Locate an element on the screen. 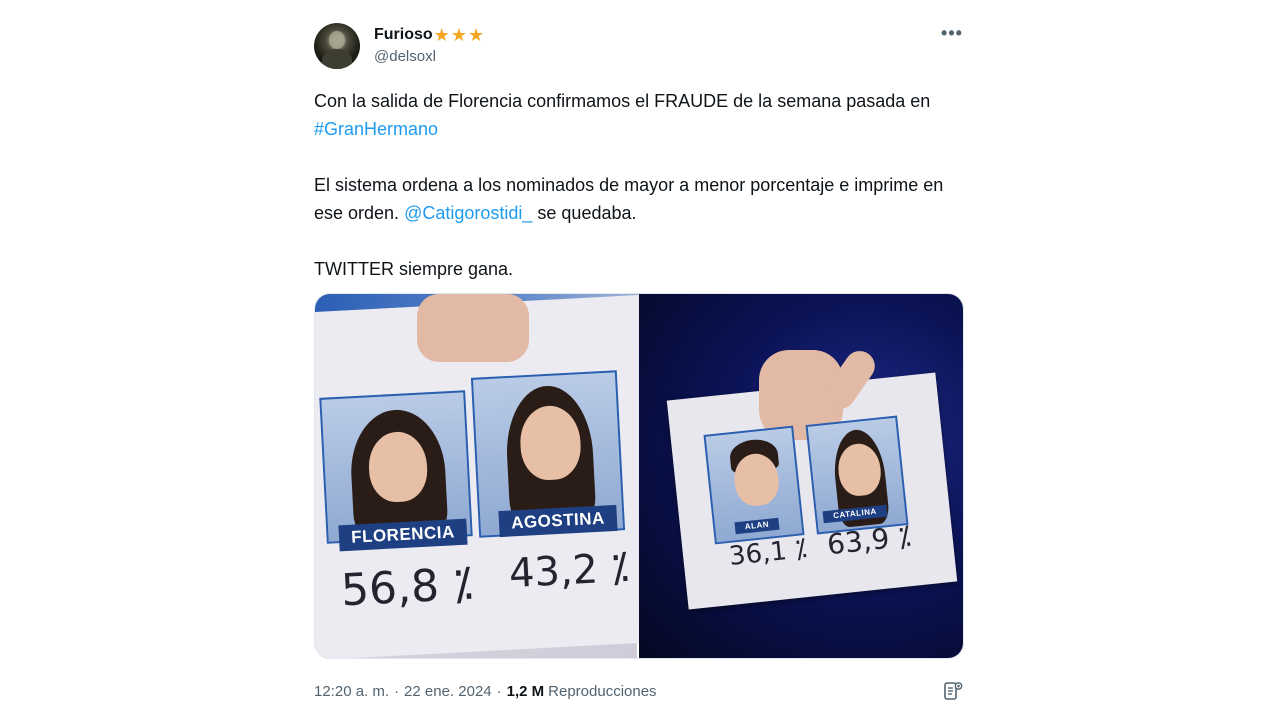 Image resolution: width=1280 pixels, height=720 pixels. more-options-icon: ••• is located at coordinates (952, 36).